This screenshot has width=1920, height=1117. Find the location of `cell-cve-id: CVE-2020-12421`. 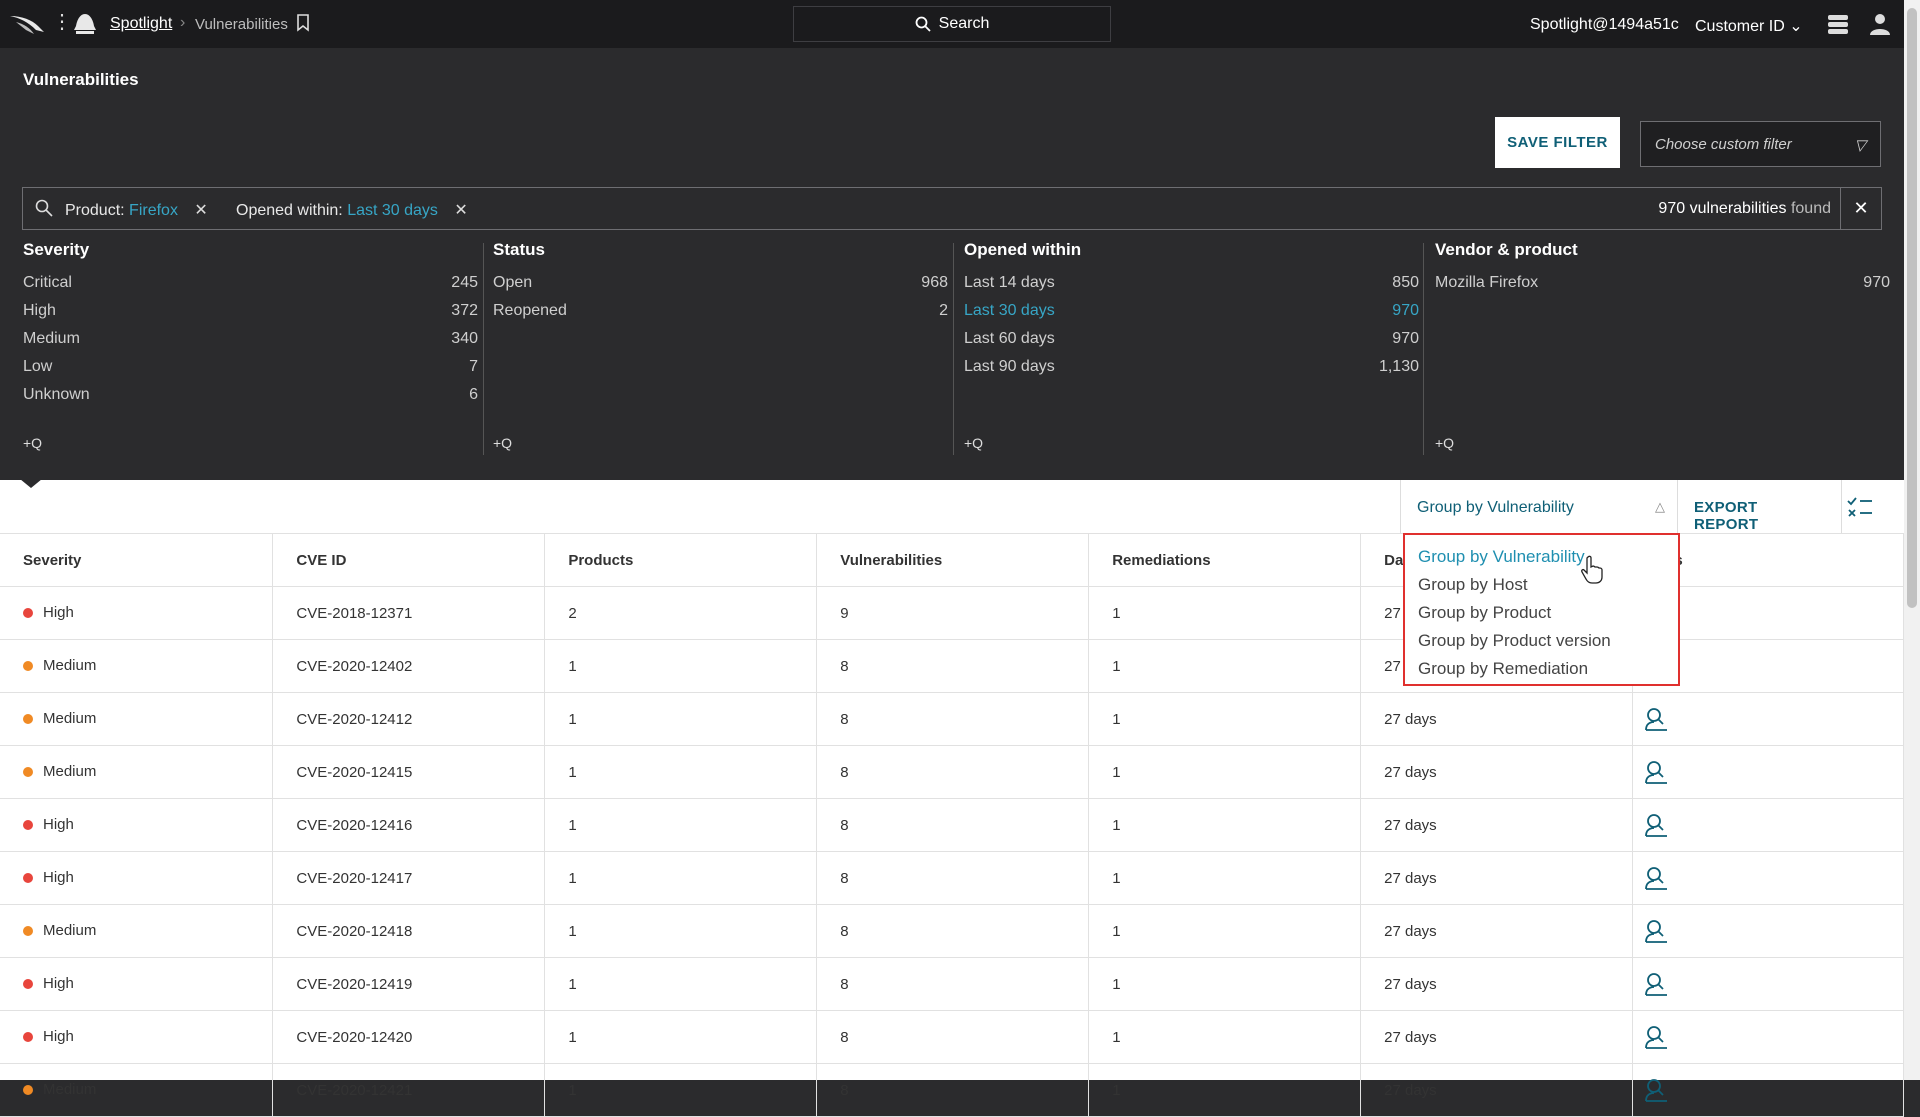

cell-cve-id: CVE-2020-12421 is located at coordinates (409, 1090).